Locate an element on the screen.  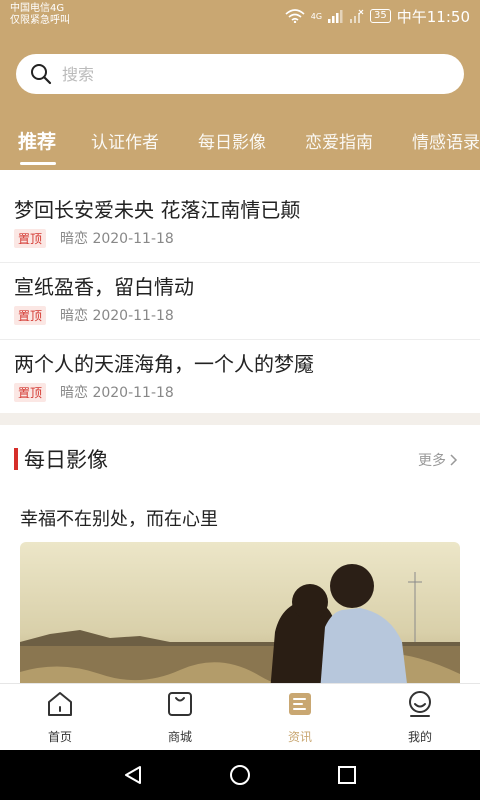
article-title: 梦回长安爱未央 花落江南情已颠 is located at coordinates (157, 210).